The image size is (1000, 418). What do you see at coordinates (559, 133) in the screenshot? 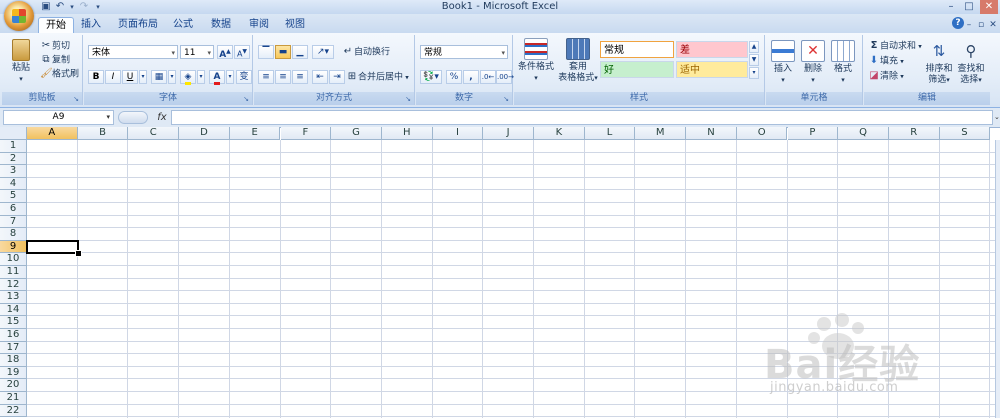
I see `column-header-k: K` at bounding box center [559, 133].